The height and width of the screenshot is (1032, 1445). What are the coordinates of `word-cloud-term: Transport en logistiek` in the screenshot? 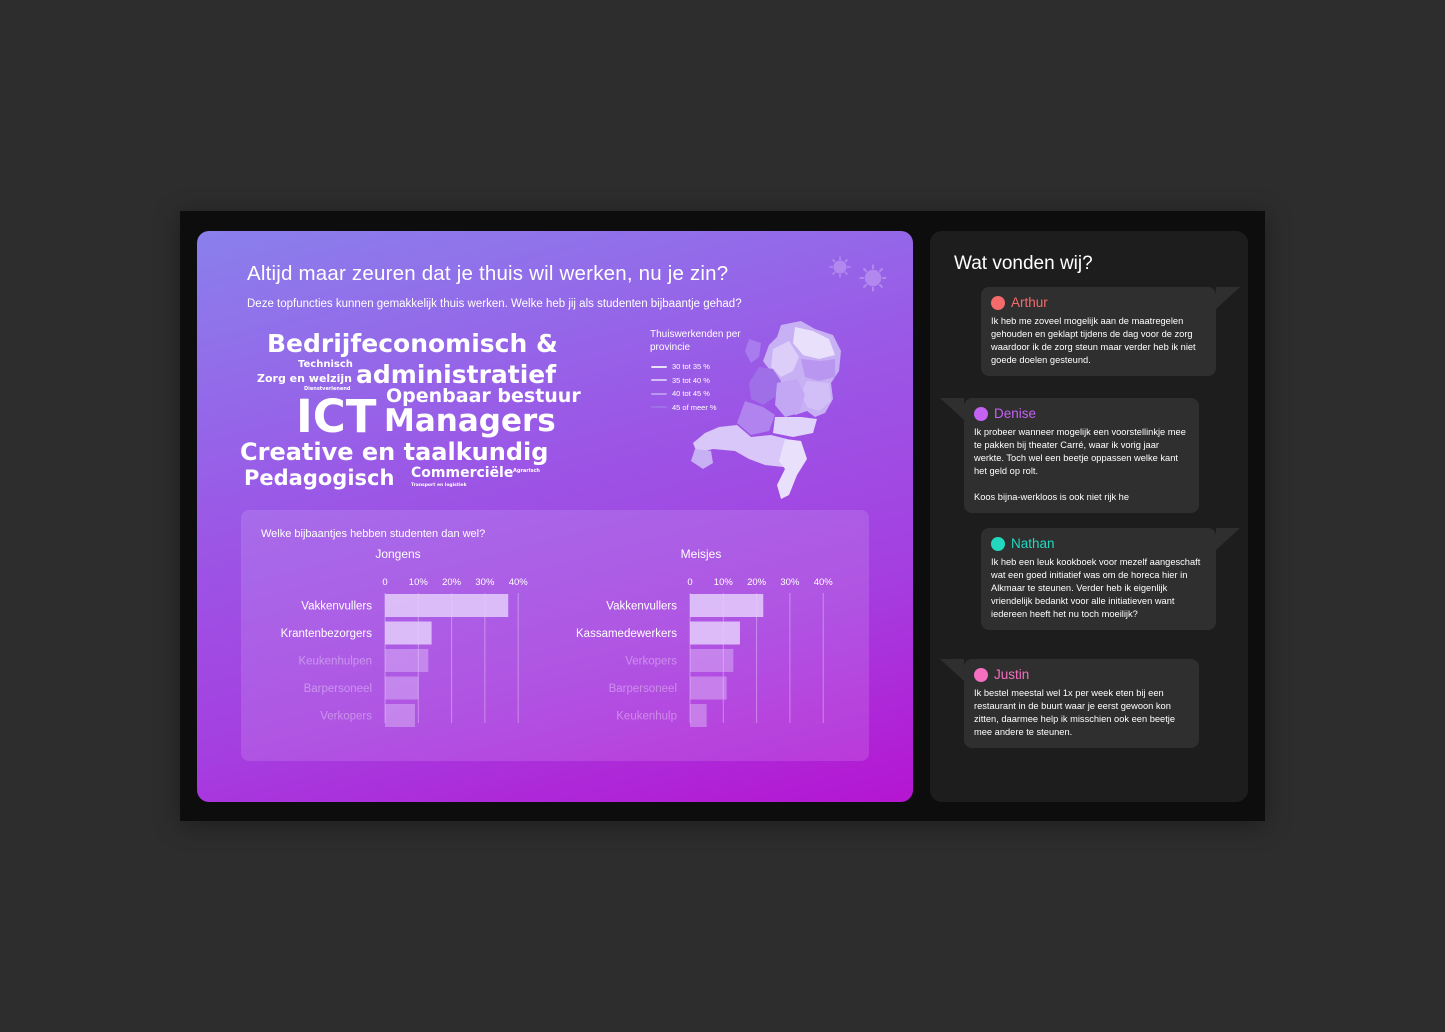 It's located at (439, 485).